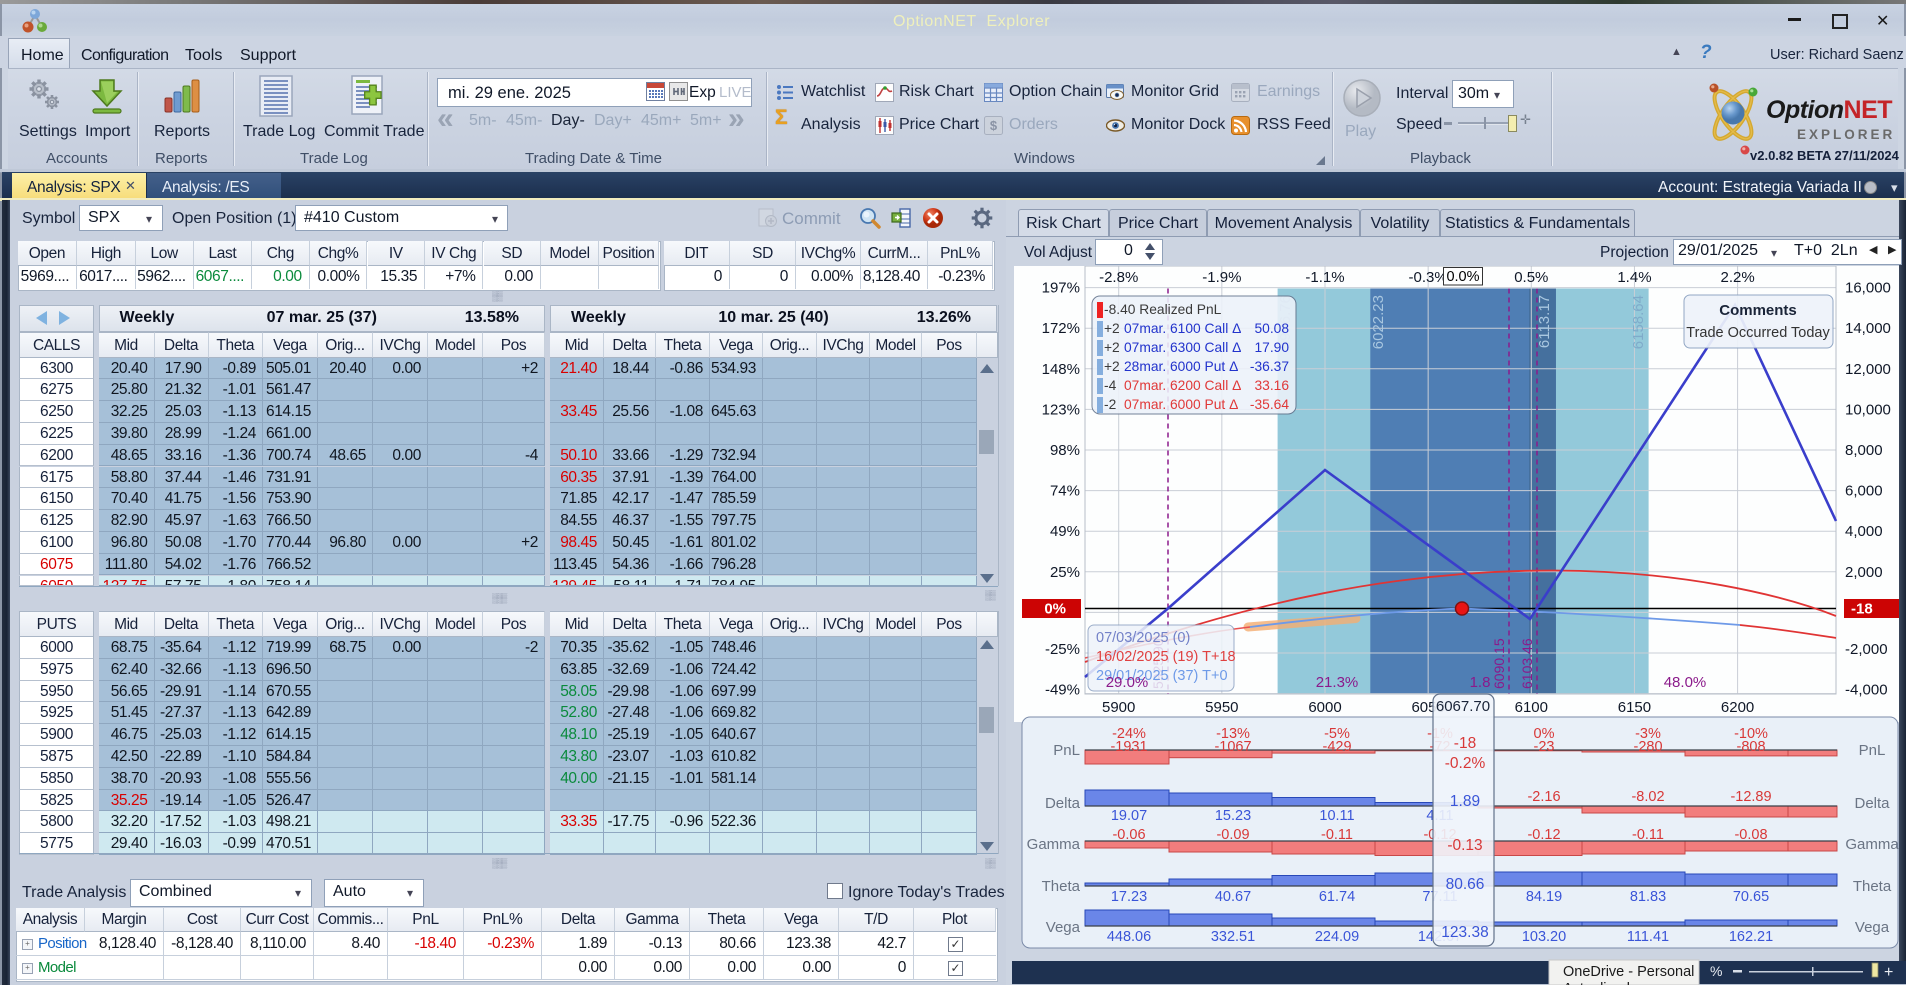  What do you see at coordinates (1868, 369) in the screenshot?
I see `svg-text: 12,000` at bounding box center [1868, 369].